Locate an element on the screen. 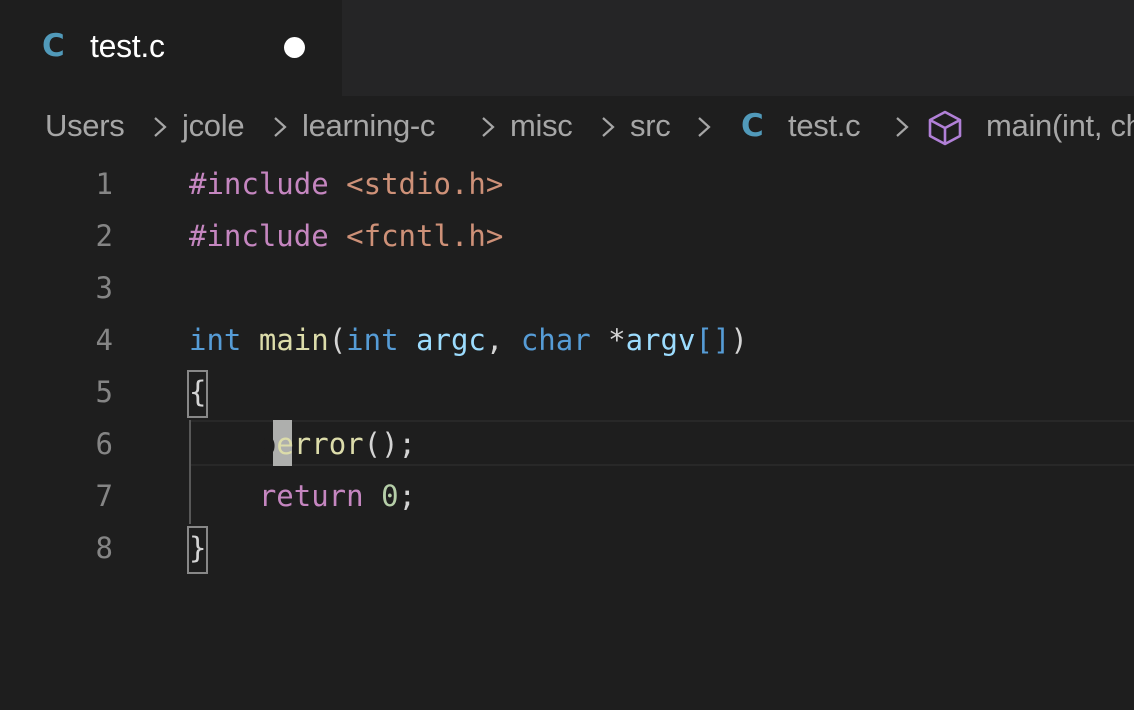 The height and width of the screenshot is (710, 1134). breadcrumb-item-symbol: main(int, char *argv[]) is located at coordinates (1060, 126).